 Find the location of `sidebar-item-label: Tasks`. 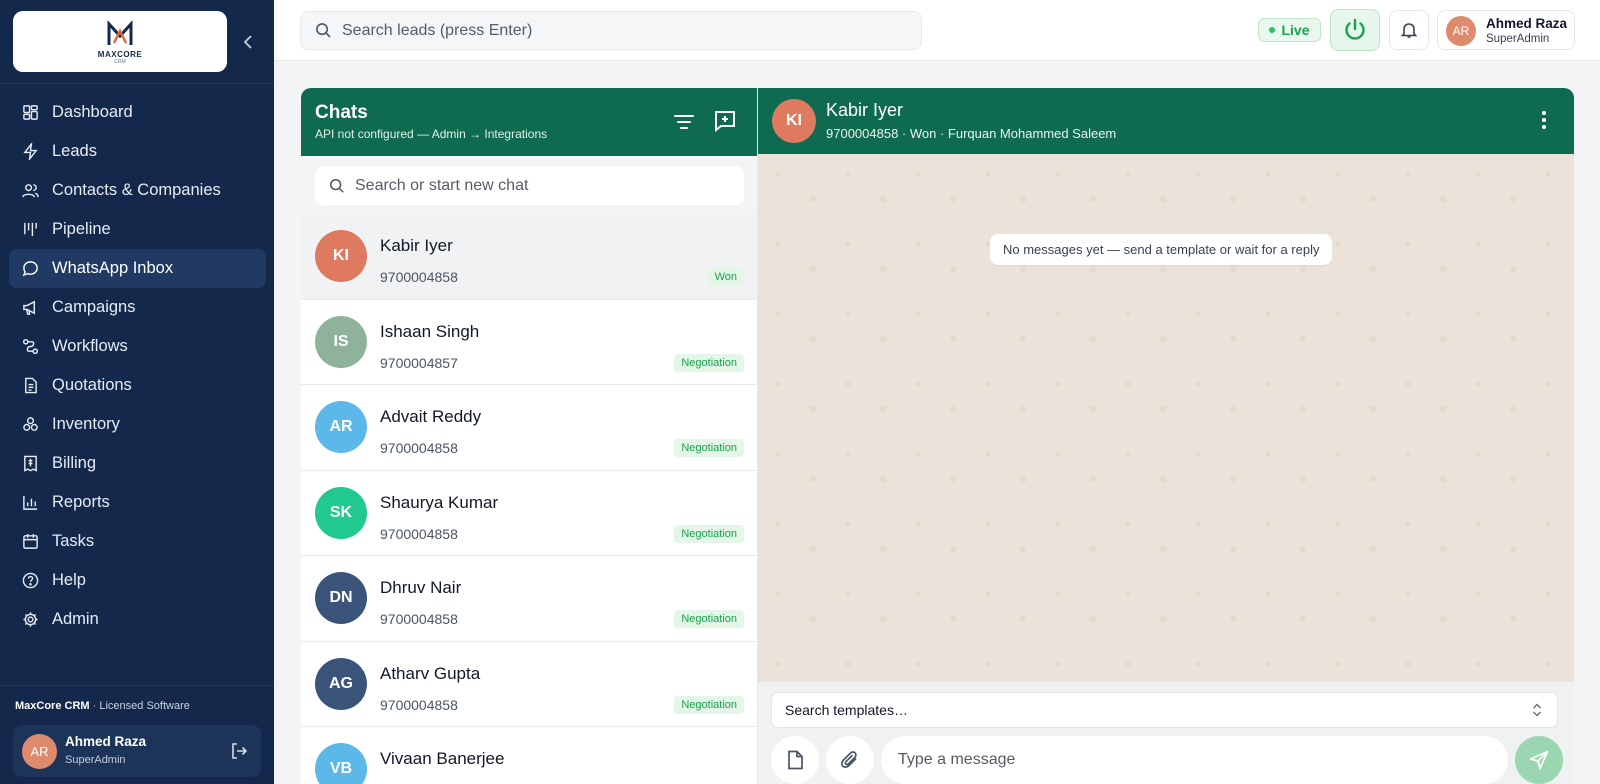

sidebar-item-label: Tasks is located at coordinates (73, 541).